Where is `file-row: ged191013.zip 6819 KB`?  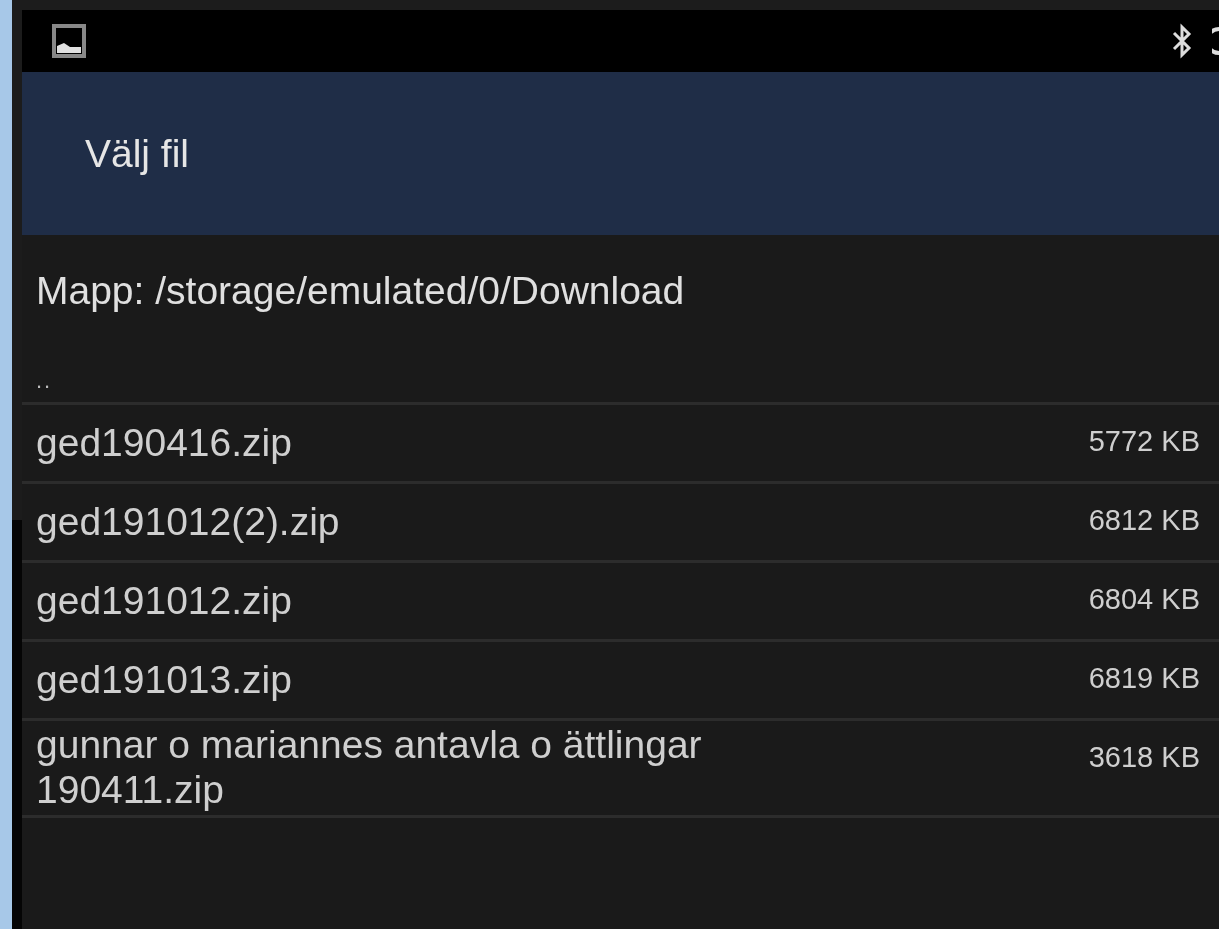 file-row: ged191013.zip 6819 KB is located at coordinates (620, 681).